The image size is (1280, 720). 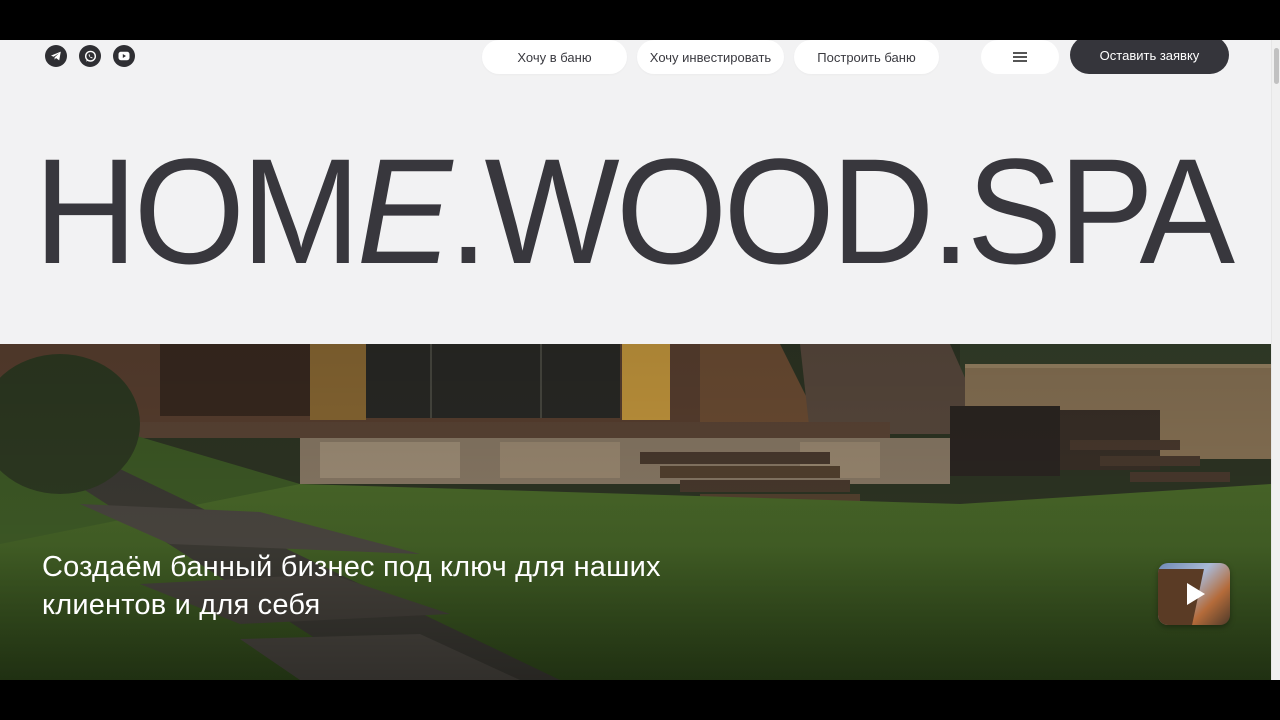 I want to click on hamburger-icon, so click(x=1020, y=57).